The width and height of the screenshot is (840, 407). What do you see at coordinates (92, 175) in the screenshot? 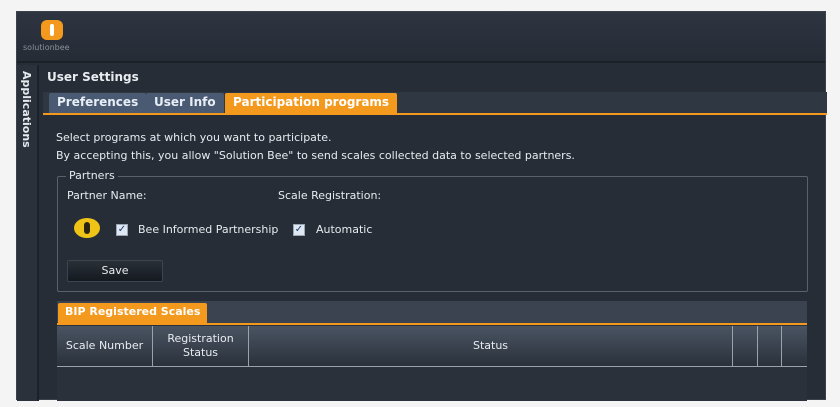
I see `partners-legend: Partners` at bounding box center [92, 175].